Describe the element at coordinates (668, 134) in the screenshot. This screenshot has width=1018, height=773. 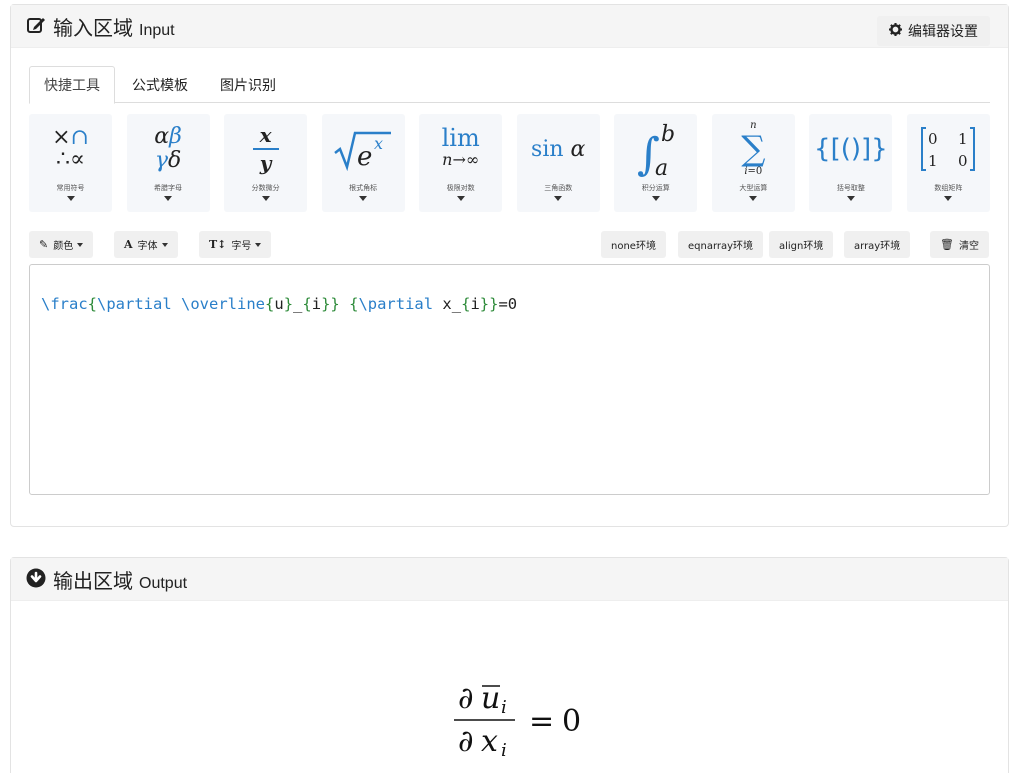
I see `svg-text: b` at that location.